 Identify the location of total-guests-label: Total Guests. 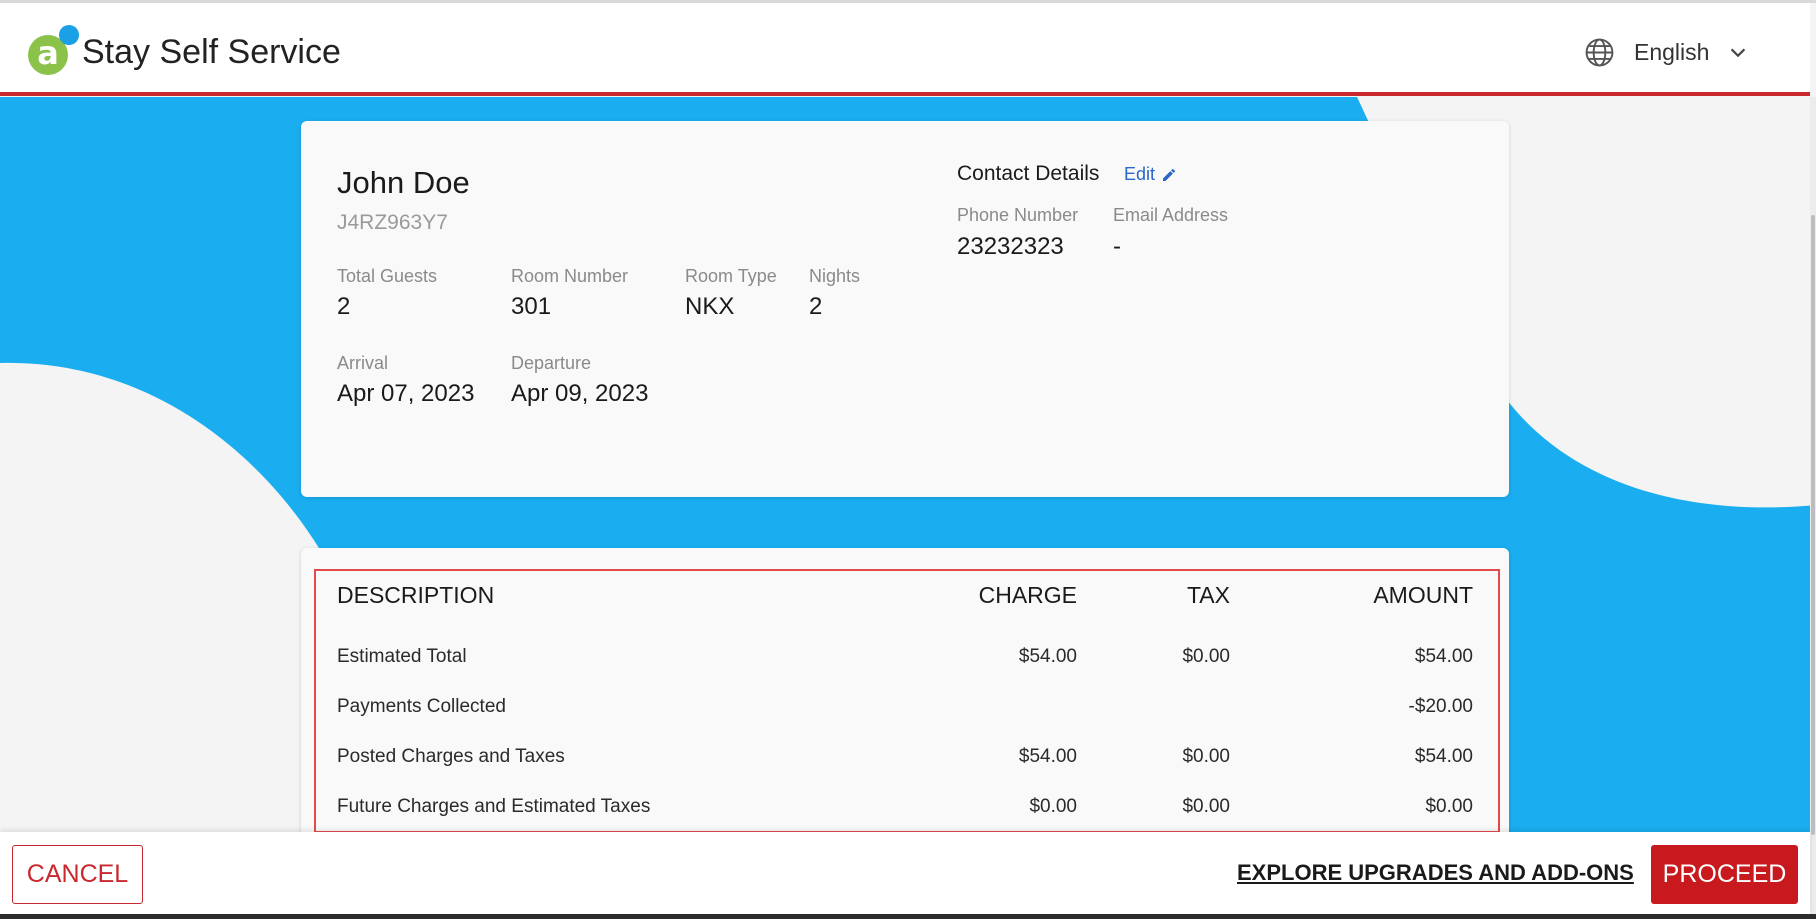
(387, 276).